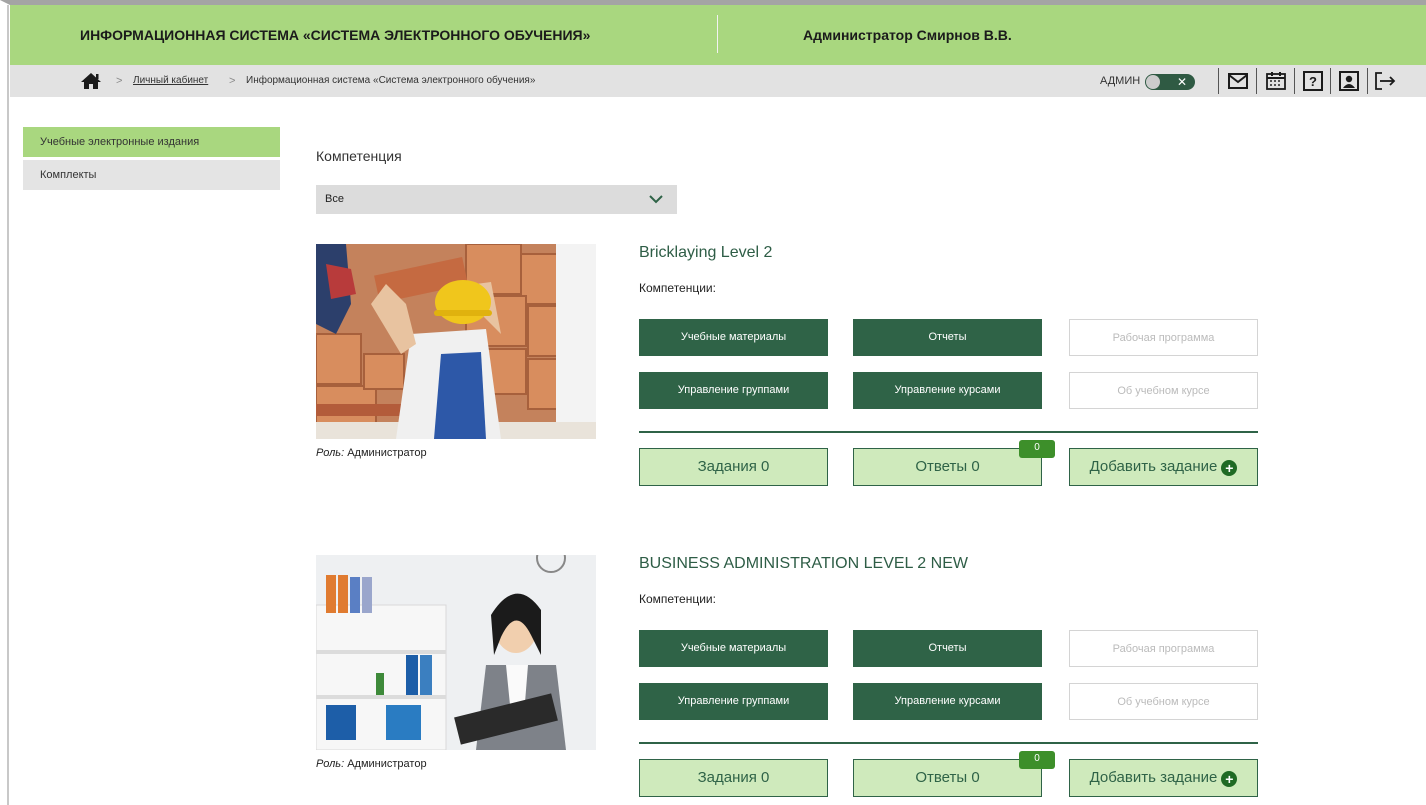 The width and height of the screenshot is (1426, 805). I want to click on help-icon: ?, so click(1313, 81).